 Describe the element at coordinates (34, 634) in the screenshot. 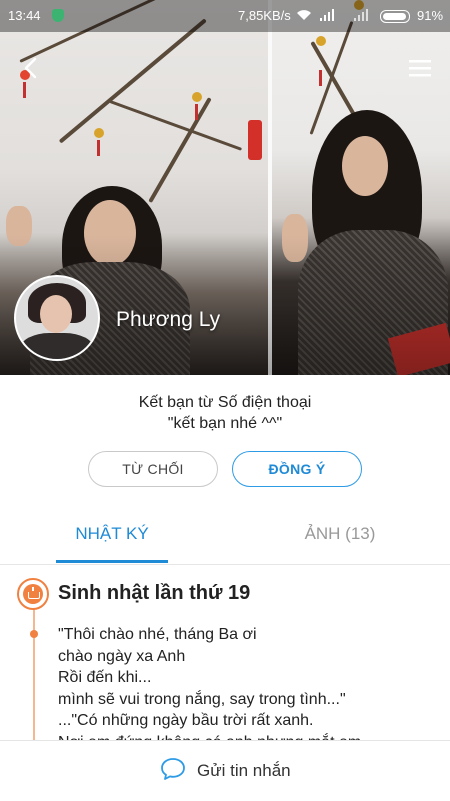

I see `timeline-dot` at that location.